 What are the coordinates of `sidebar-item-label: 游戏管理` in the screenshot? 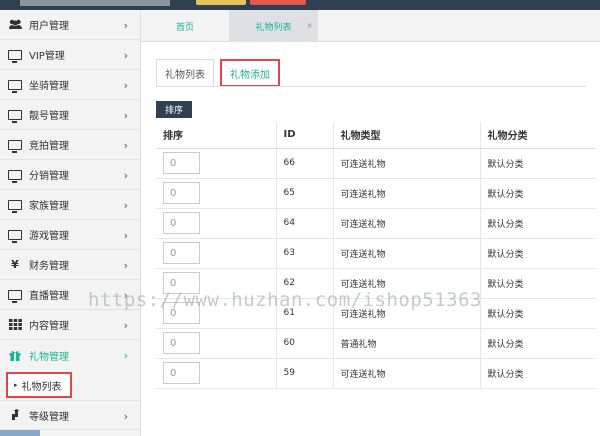 It's located at (49, 236).